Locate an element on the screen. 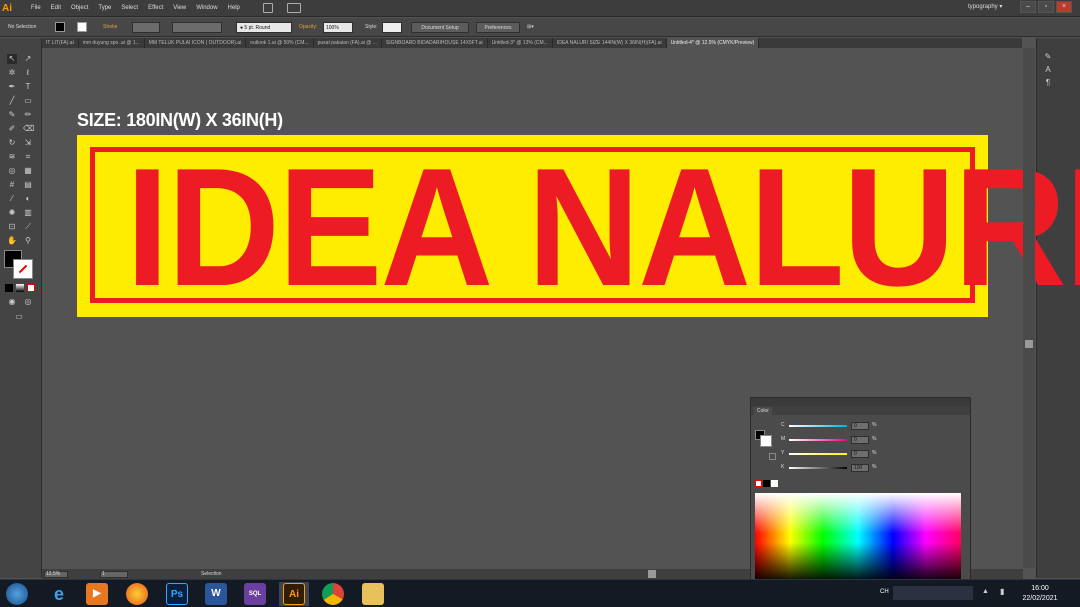 Image resolution: width=1080 pixels, height=607 pixels. pen-tool-icon: ✒ is located at coordinates (12, 87).